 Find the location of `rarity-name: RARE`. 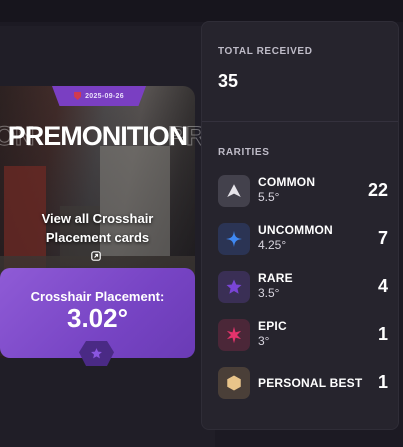

rarity-name: RARE is located at coordinates (275, 278).